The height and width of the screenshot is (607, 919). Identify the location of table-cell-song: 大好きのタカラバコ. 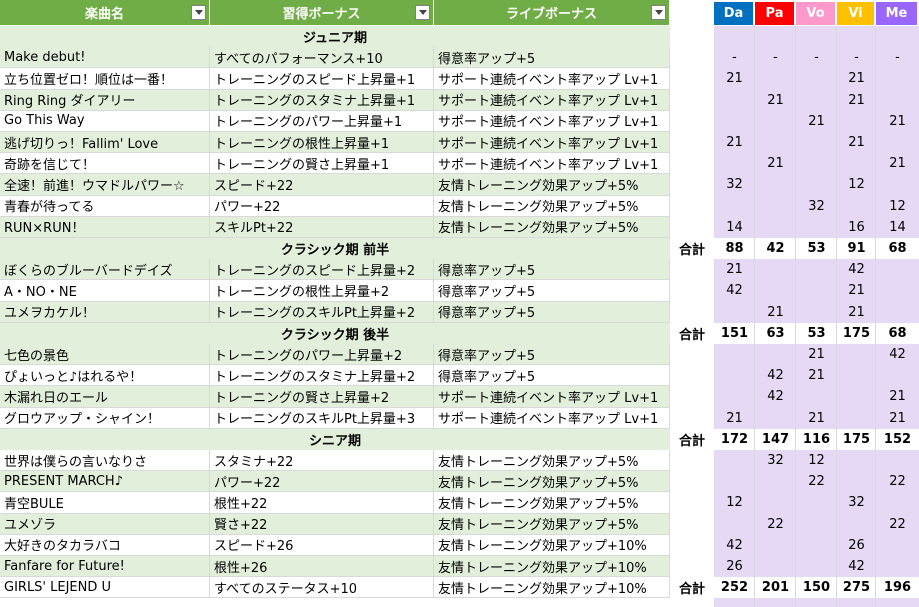
(105, 545).